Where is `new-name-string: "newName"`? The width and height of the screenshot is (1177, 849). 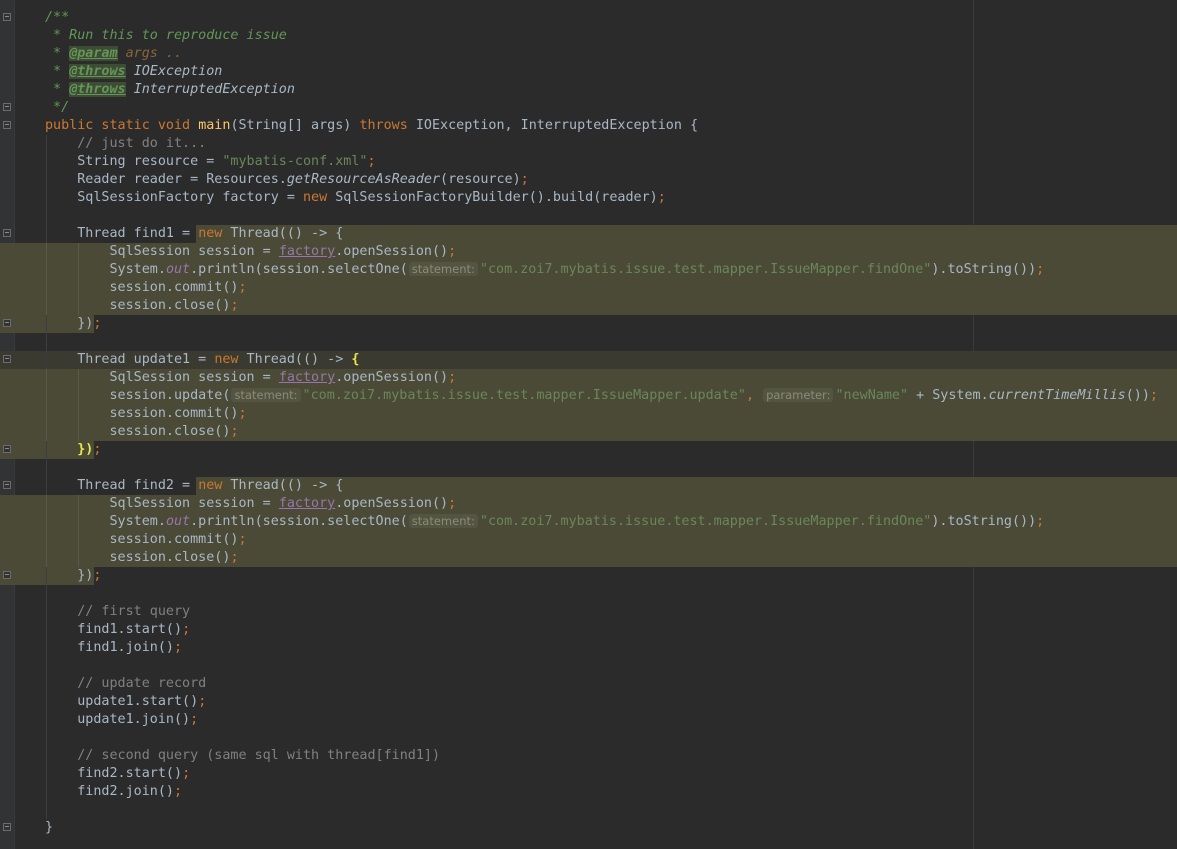
new-name-string: "newName" is located at coordinates (872, 395).